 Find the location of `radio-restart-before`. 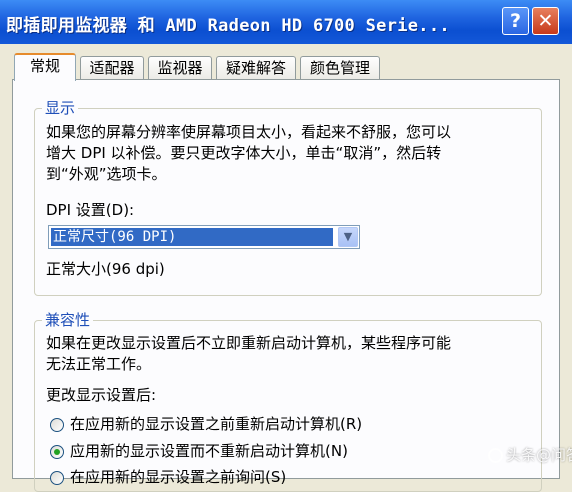

radio-restart-before is located at coordinates (57, 425).